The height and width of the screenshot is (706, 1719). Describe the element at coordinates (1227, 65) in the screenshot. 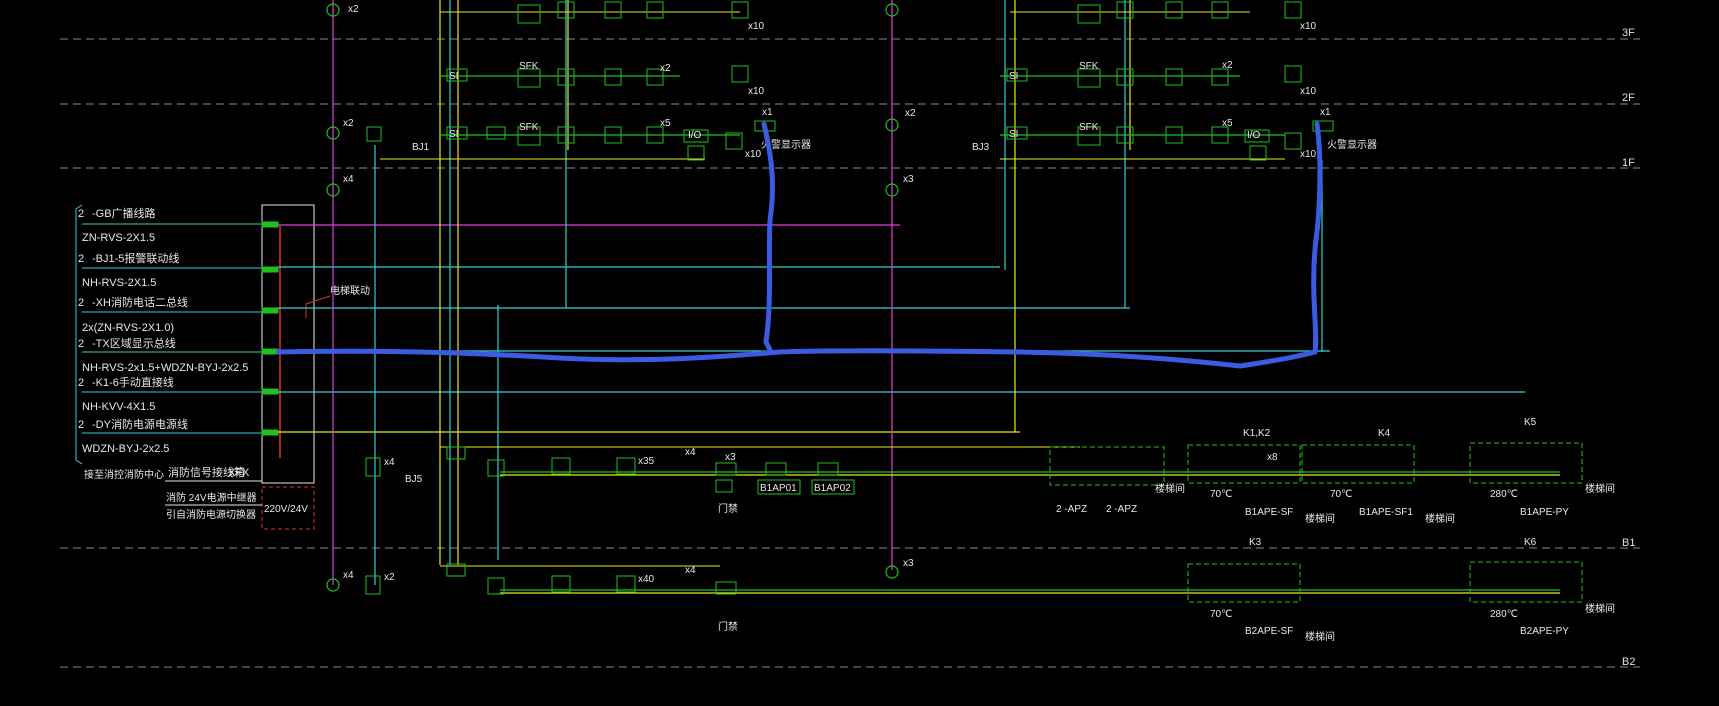

I see `x2-label-2f-right: x2` at that location.